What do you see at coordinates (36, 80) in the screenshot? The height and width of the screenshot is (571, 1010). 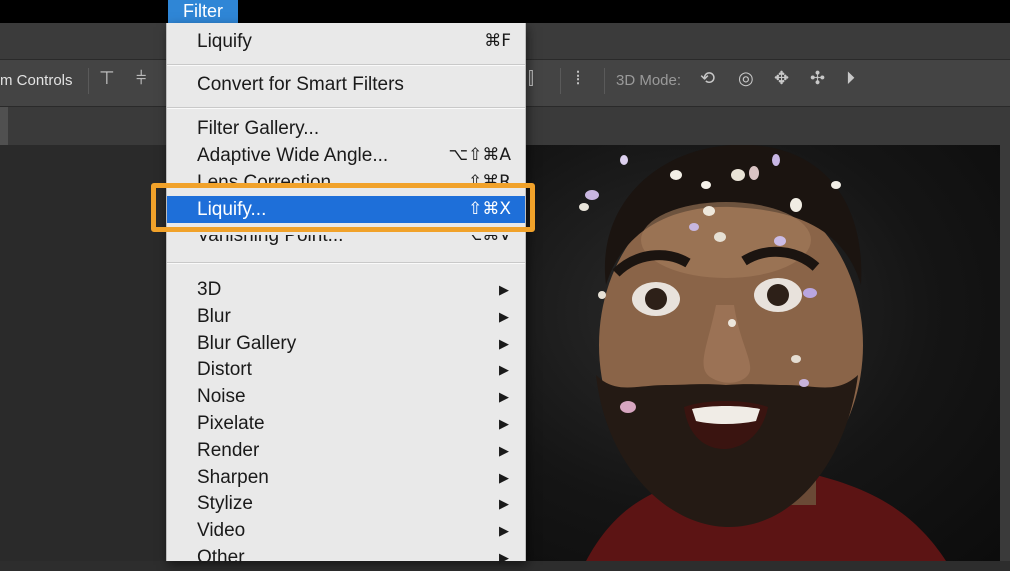 I see `show-transform-controls-label: m Controls` at bounding box center [36, 80].